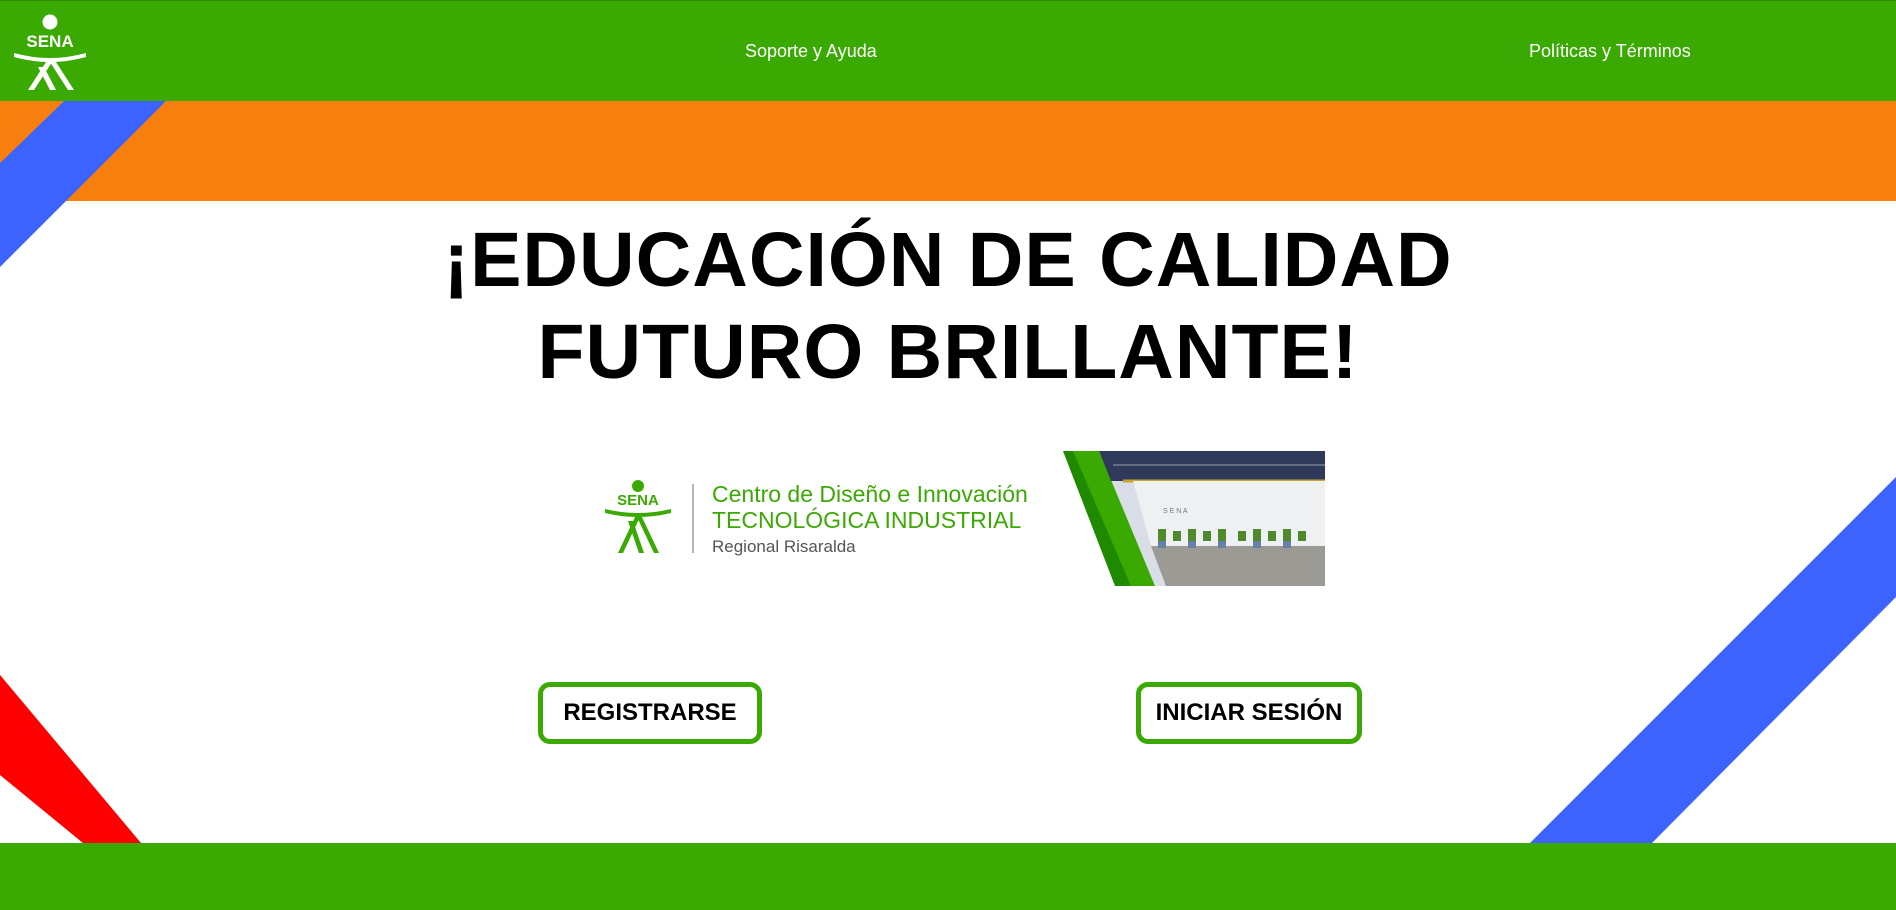  I want to click on svg-text: S E N A, so click(1175, 511).